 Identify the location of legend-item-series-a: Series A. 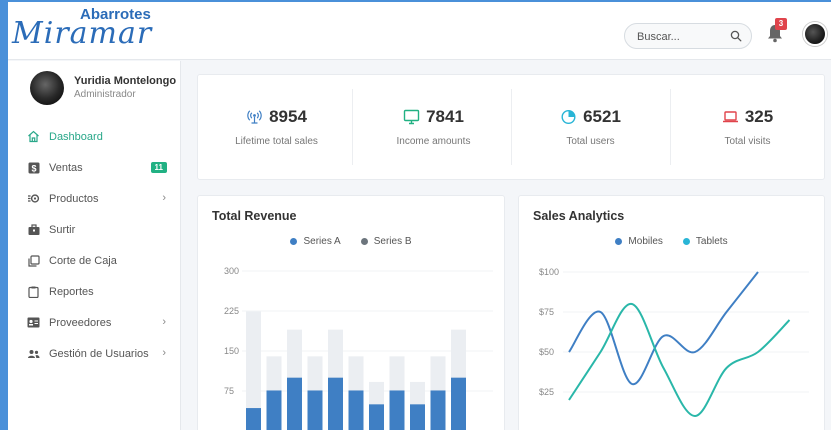
(315, 241).